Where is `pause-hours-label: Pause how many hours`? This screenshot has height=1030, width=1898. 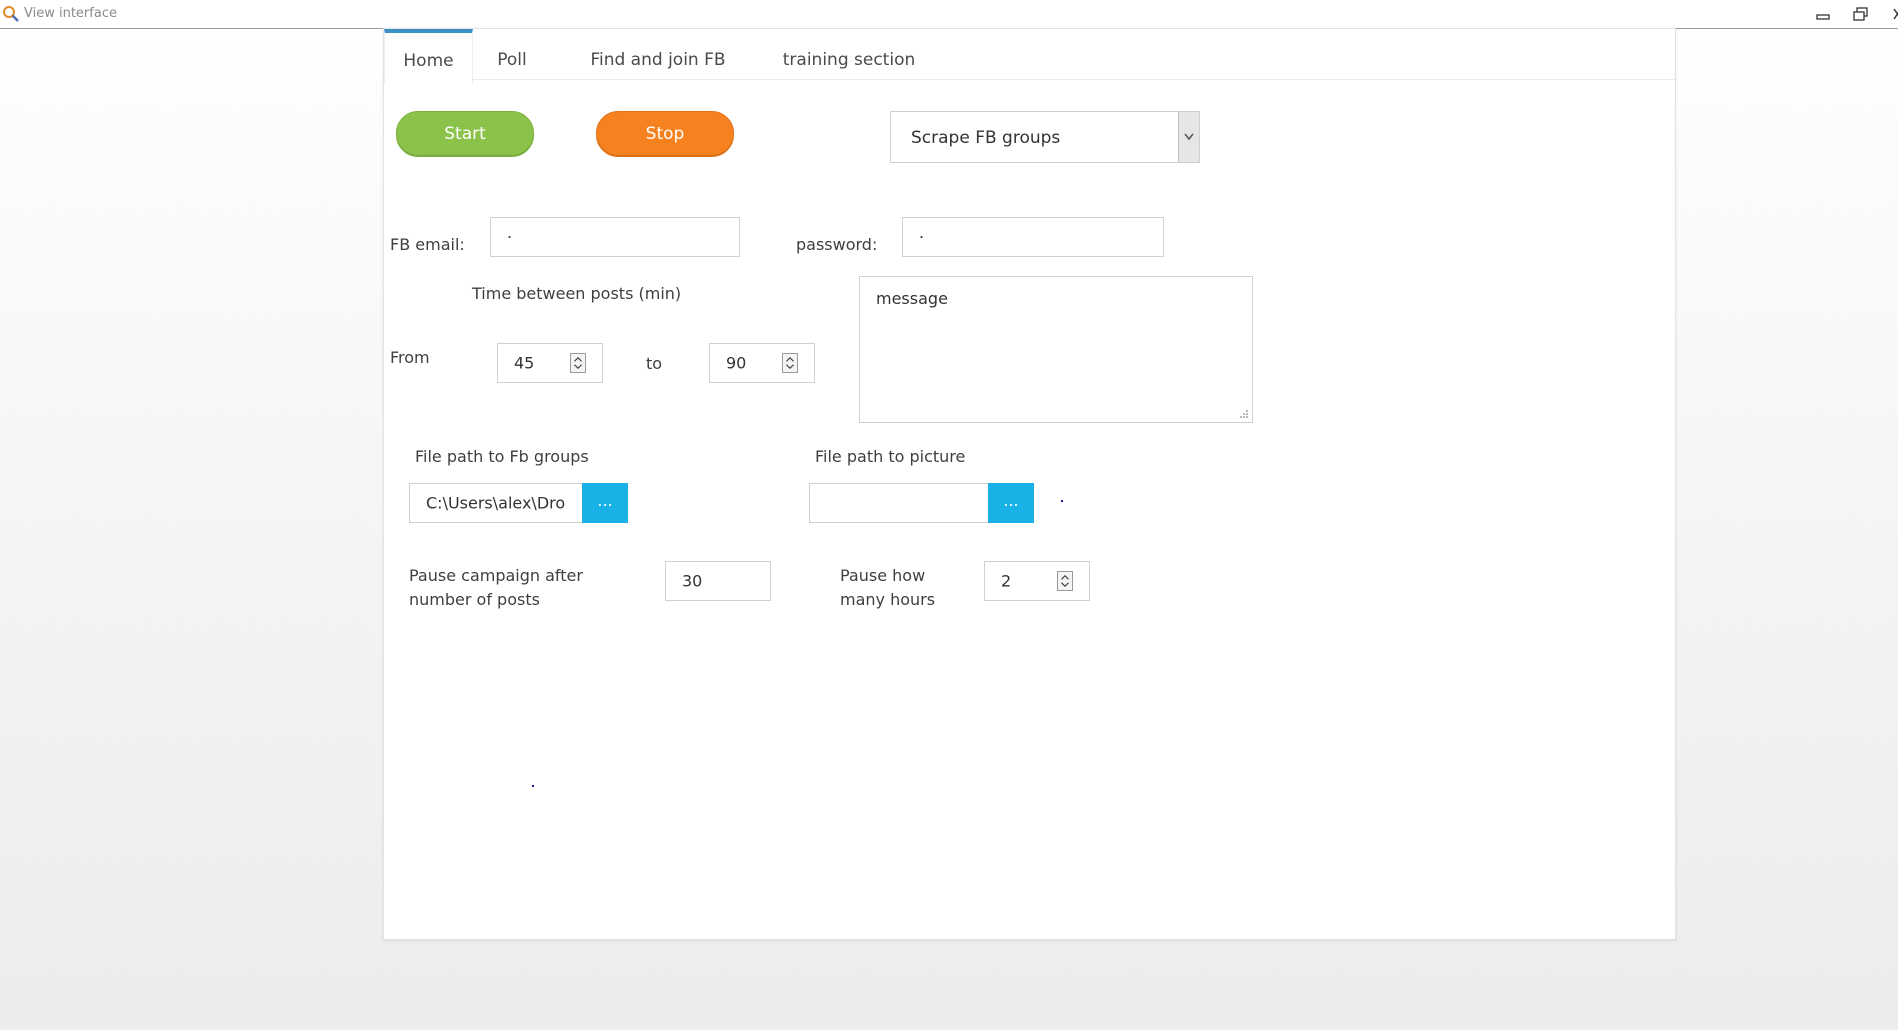
pause-hours-label: Pause how many hours is located at coordinates (888, 587).